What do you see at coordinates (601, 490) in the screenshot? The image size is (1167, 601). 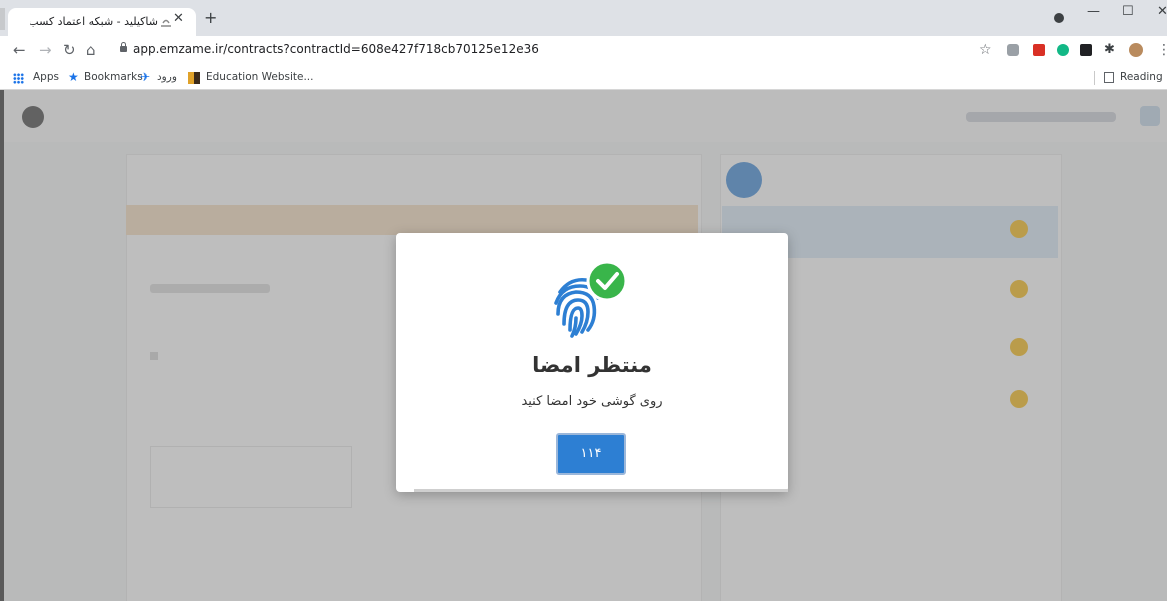 I see `modal-progress-bar` at bounding box center [601, 490].